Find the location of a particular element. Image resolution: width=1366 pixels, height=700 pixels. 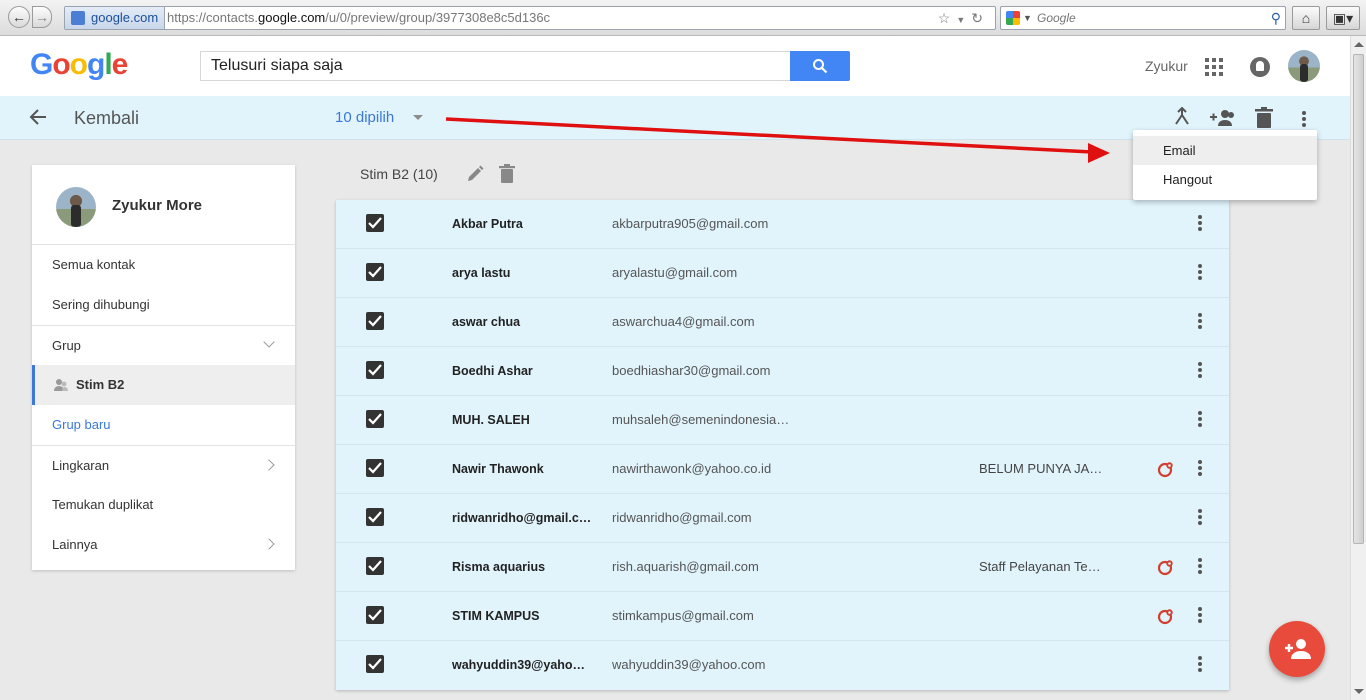

contact-row: aswar chua aswarchua4@gmail.com is located at coordinates (782, 322).